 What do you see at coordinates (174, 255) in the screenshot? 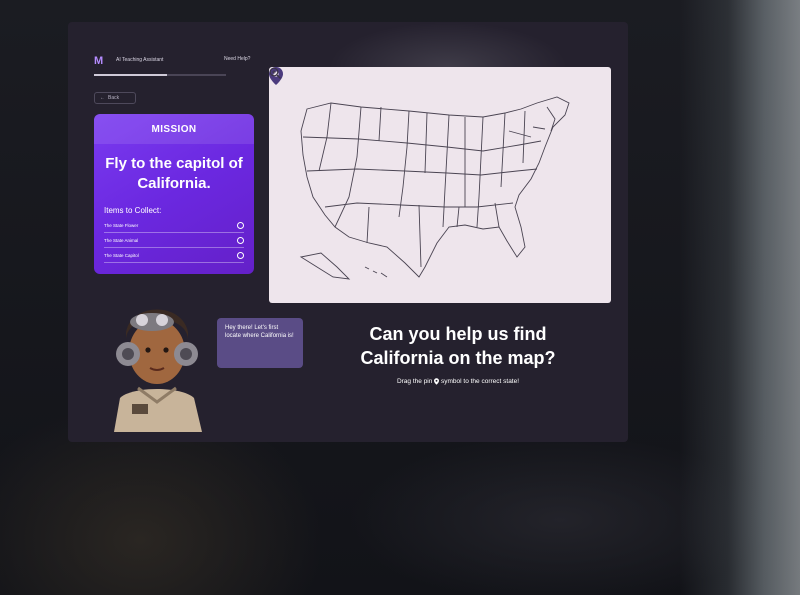
I see `list-item: The State Capitol` at bounding box center [174, 255].